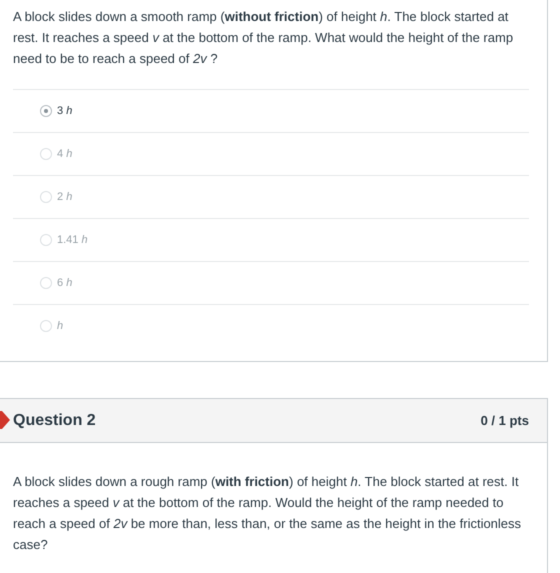 Image resolution: width=560 pixels, height=573 pixels. What do you see at coordinates (263, 38) in the screenshot?
I see `question-text: A block slides down a smooth ramp (without friction) of height h. The block started at rest. It reaches a speed v at the bottom of the ramp. What would the height of the ramp need to be to reach a speed of 2v ?` at bounding box center [263, 38].